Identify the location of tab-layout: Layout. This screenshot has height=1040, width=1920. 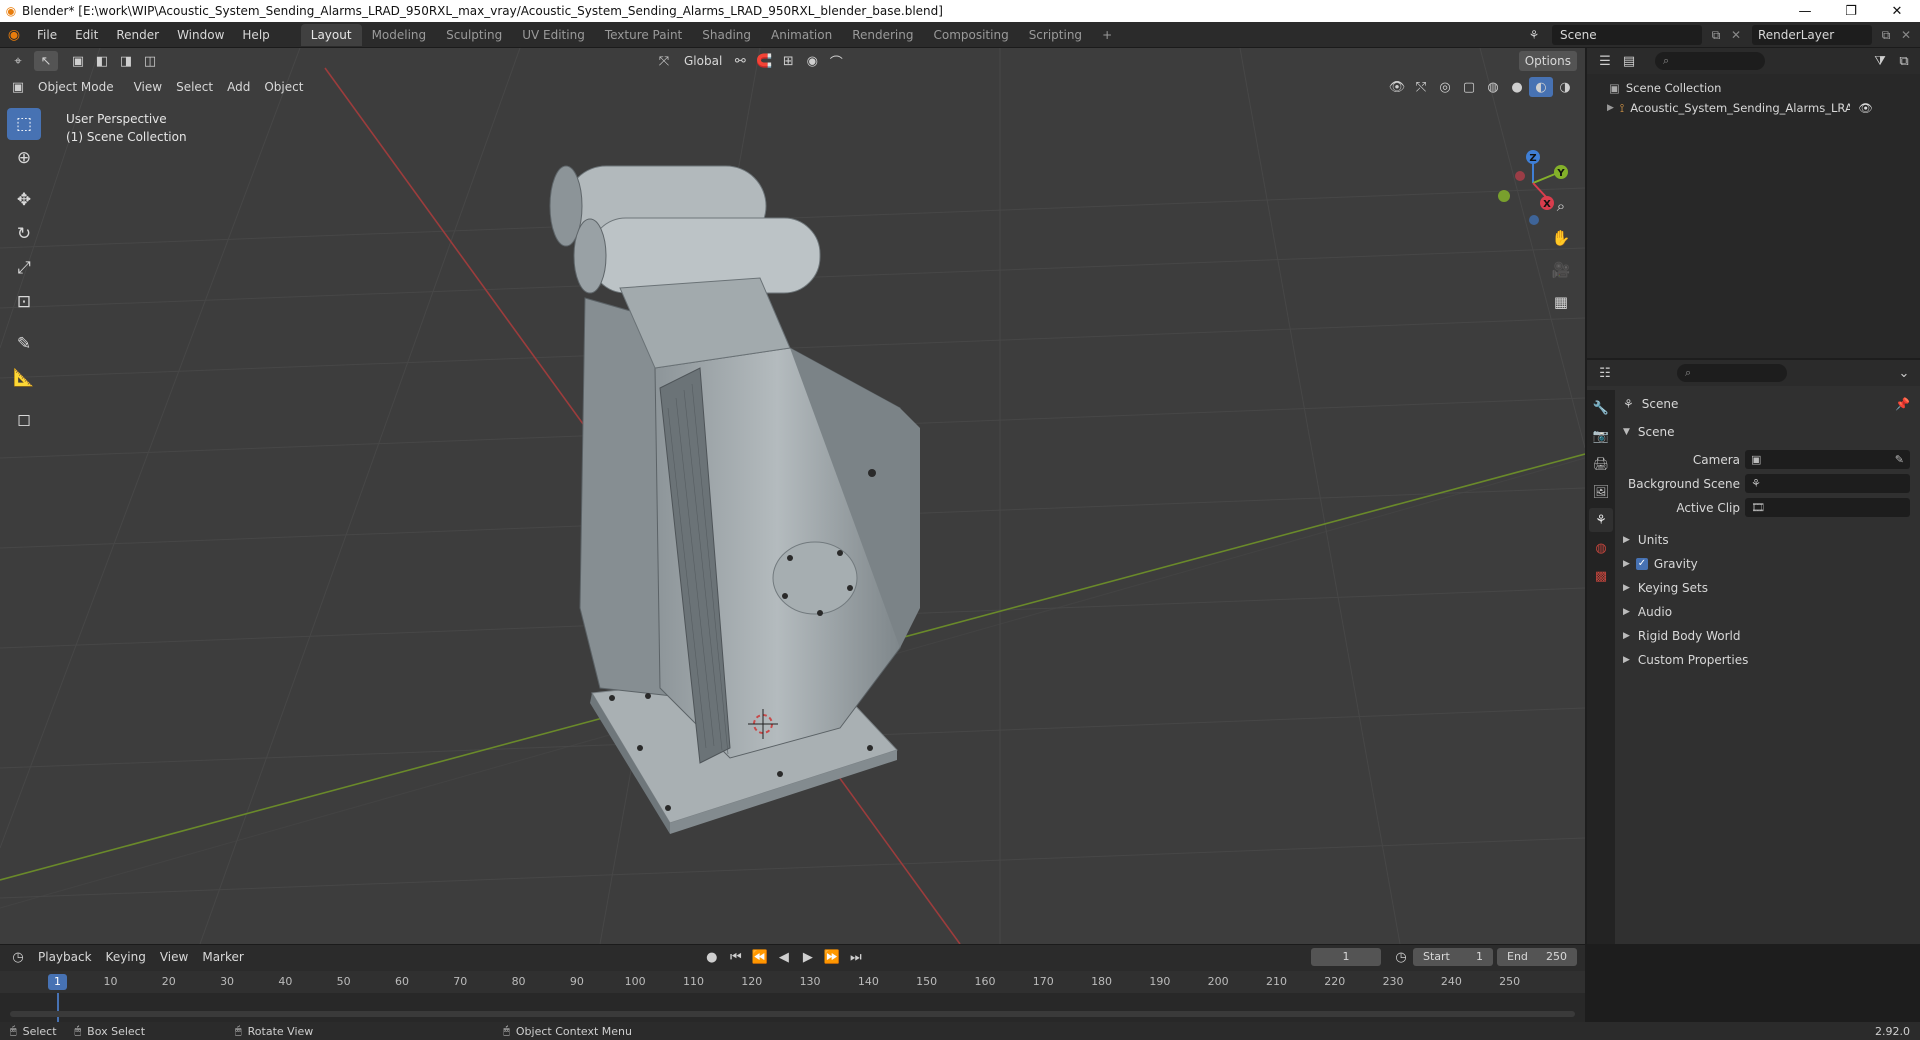
(331, 34).